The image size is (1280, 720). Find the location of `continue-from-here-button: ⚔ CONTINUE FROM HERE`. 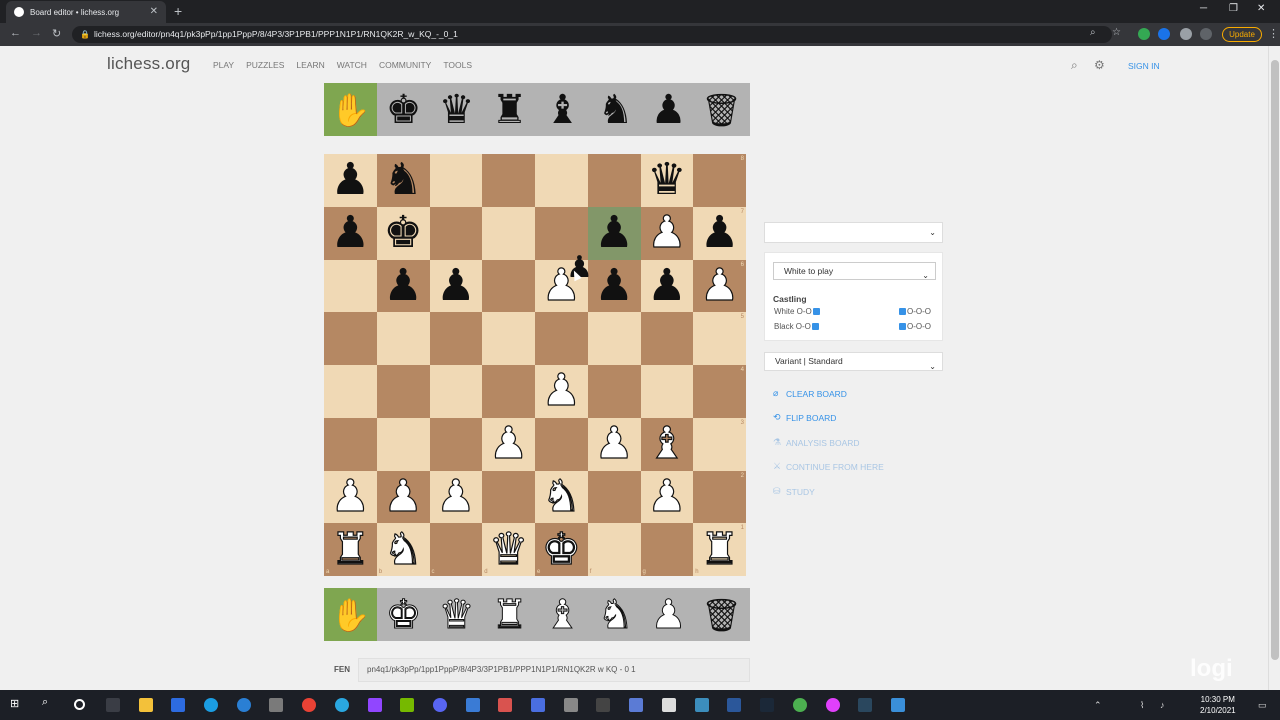

continue-from-here-button: ⚔ CONTINUE FROM HERE is located at coordinates (828, 466).